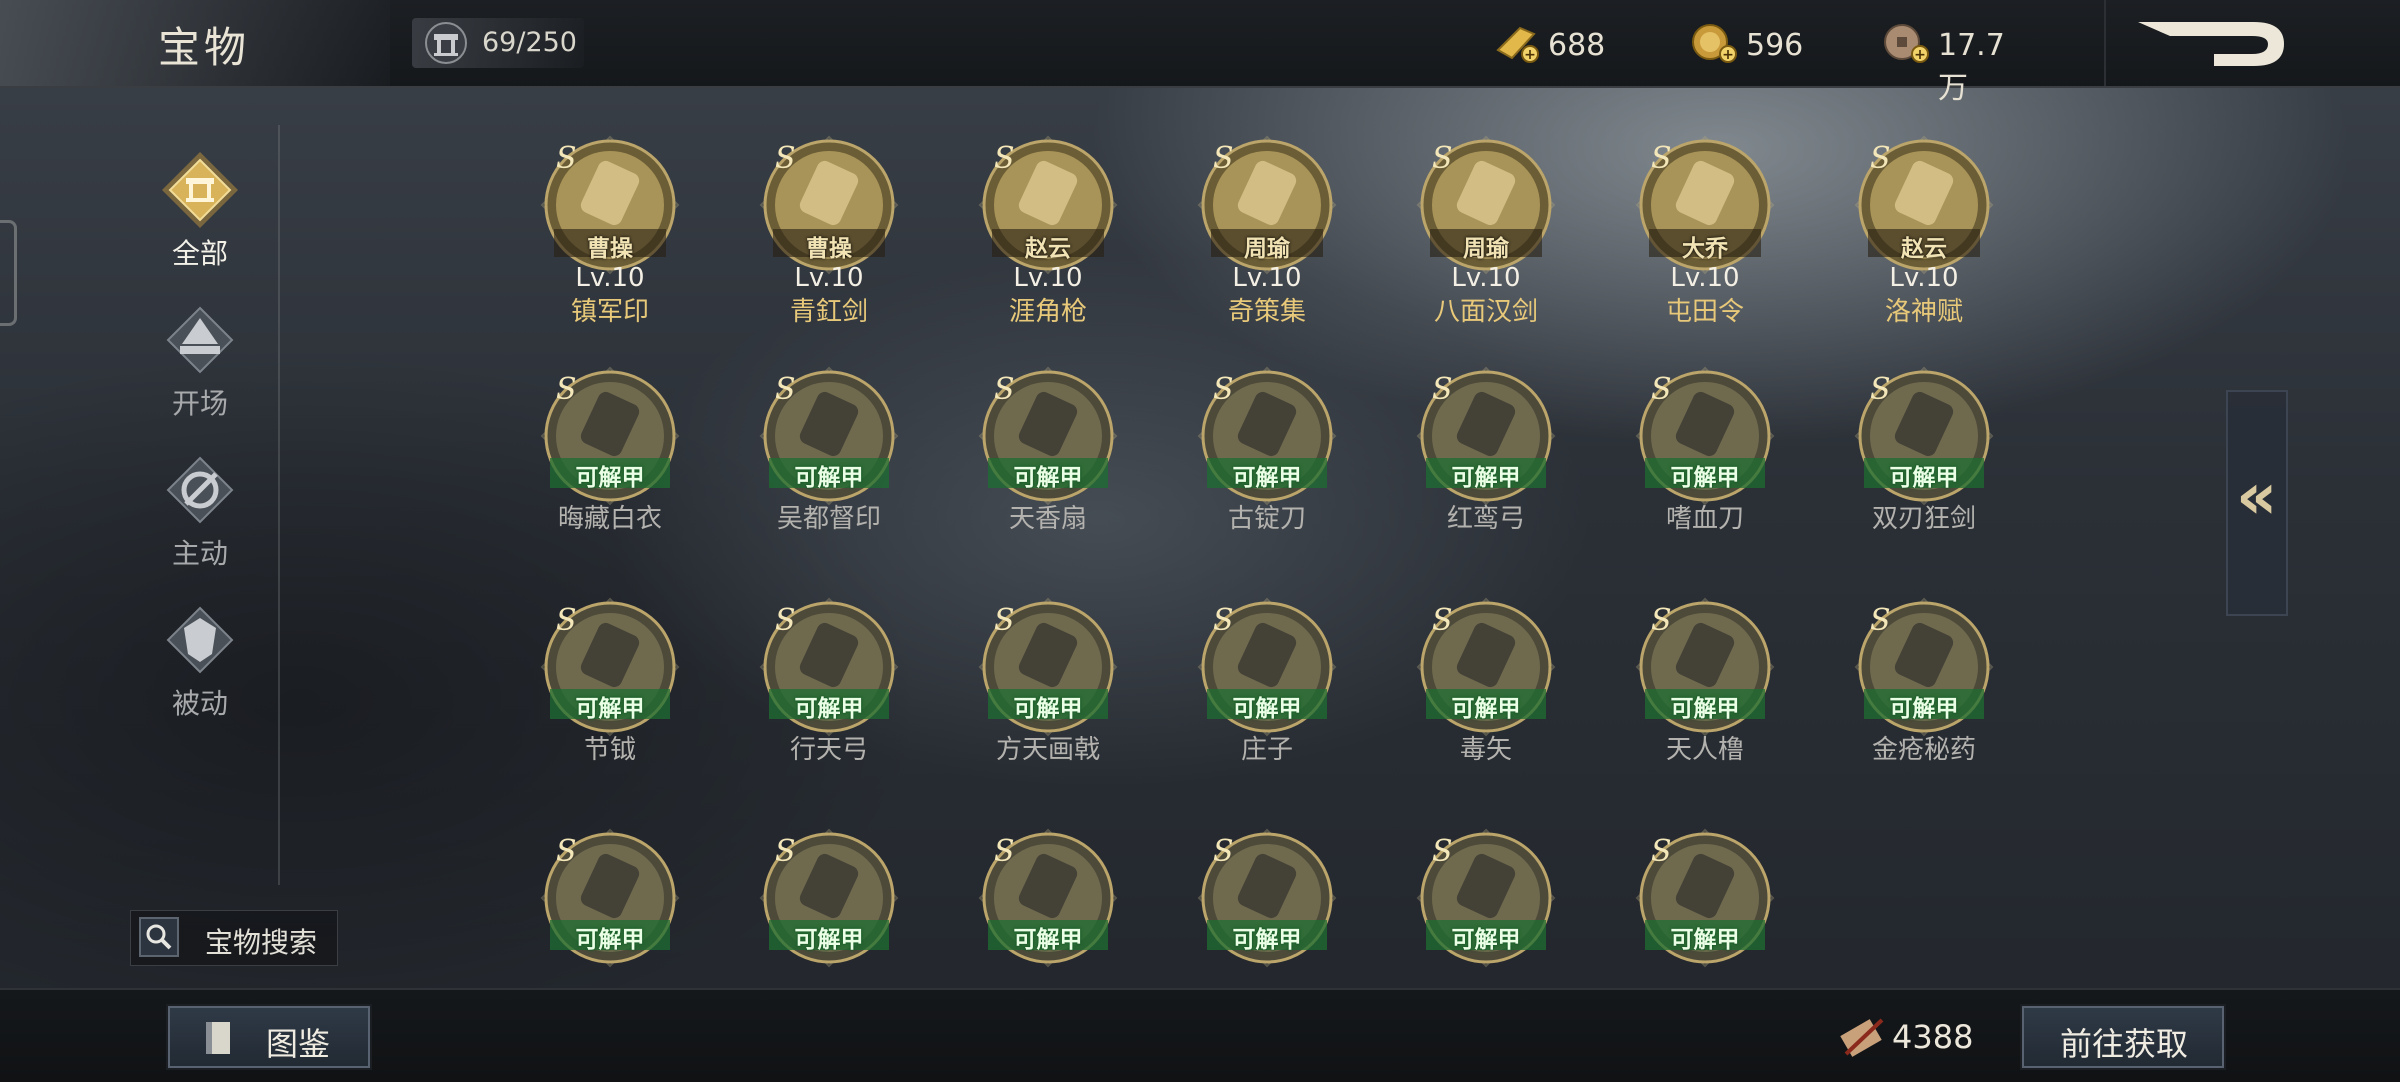  What do you see at coordinates (1933, 1037) in the screenshot?
I see `token-count-value: 4388` at bounding box center [1933, 1037].